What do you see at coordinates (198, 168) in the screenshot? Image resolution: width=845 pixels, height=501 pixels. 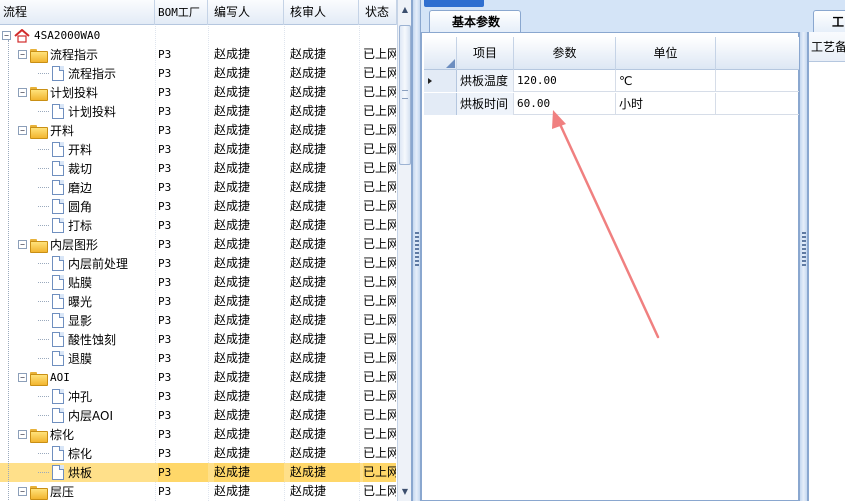 I see `tree-step-row: 裁切 P3 赵成捷 赵成捷 已上网` at bounding box center [198, 168].